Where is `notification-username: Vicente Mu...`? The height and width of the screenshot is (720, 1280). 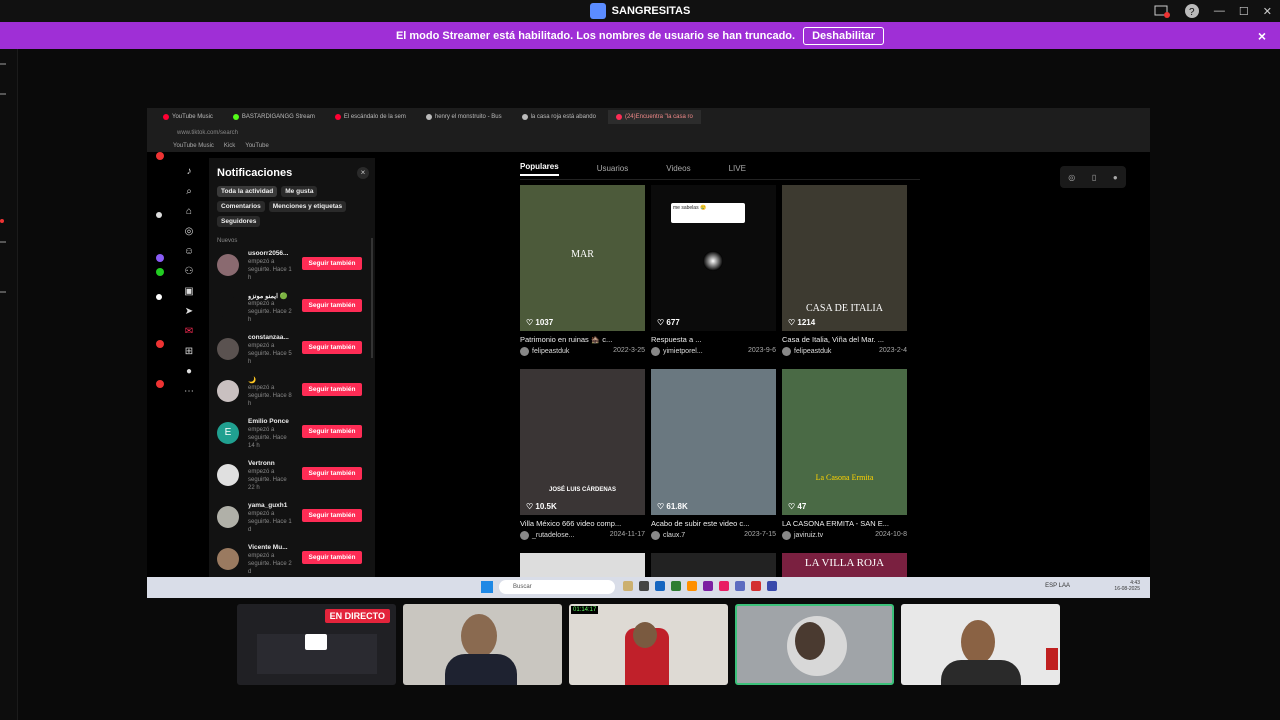
notification-username: Vicente Mu... is located at coordinates (278, 547).